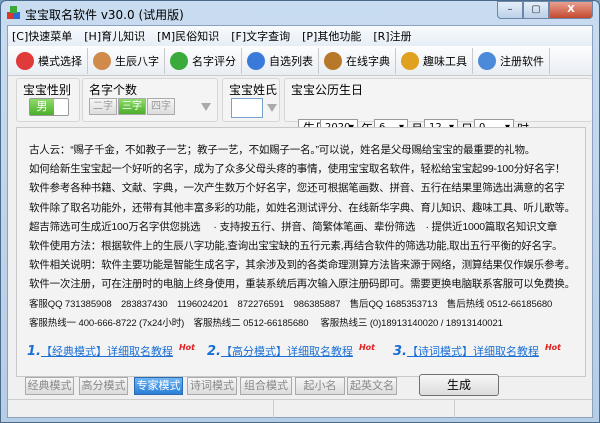 This screenshot has width=600, height=423. What do you see at coordinates (368, 61) in the screenshot?
I see `toolbar-label: 在线字典` at bounding box center [368, 61].